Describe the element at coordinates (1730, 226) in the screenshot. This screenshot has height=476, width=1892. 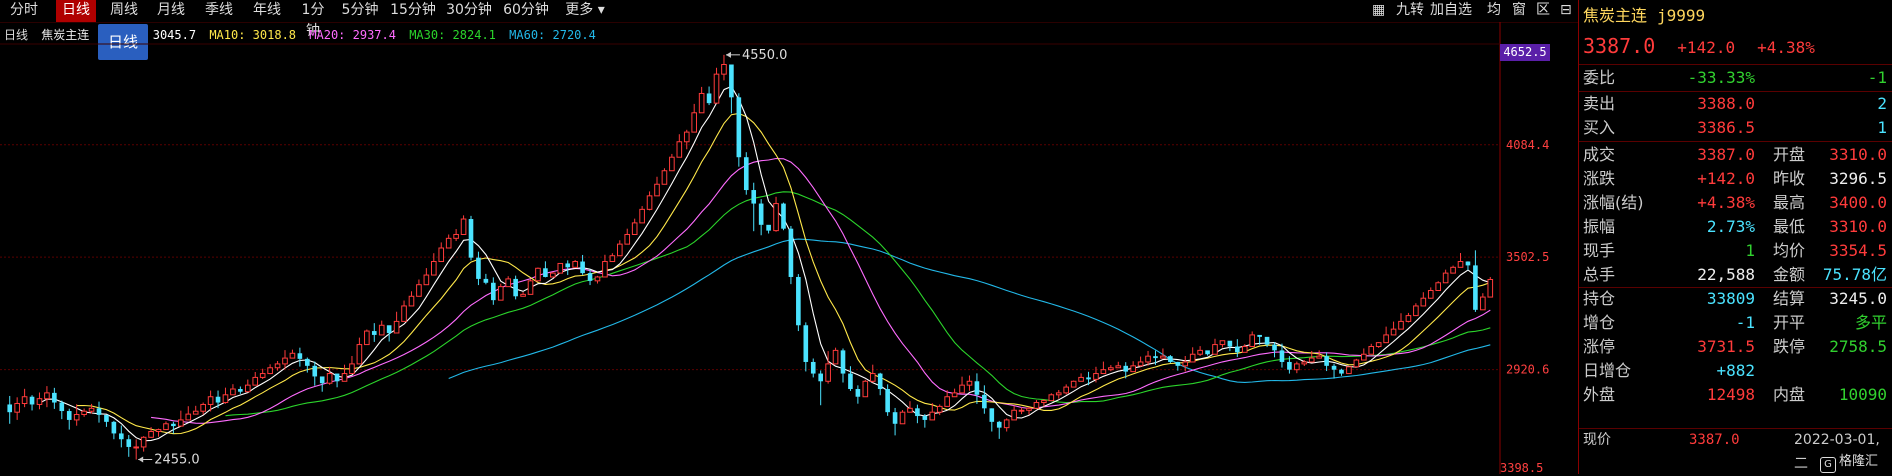
I see `stat-value: 2.73%` at that location.